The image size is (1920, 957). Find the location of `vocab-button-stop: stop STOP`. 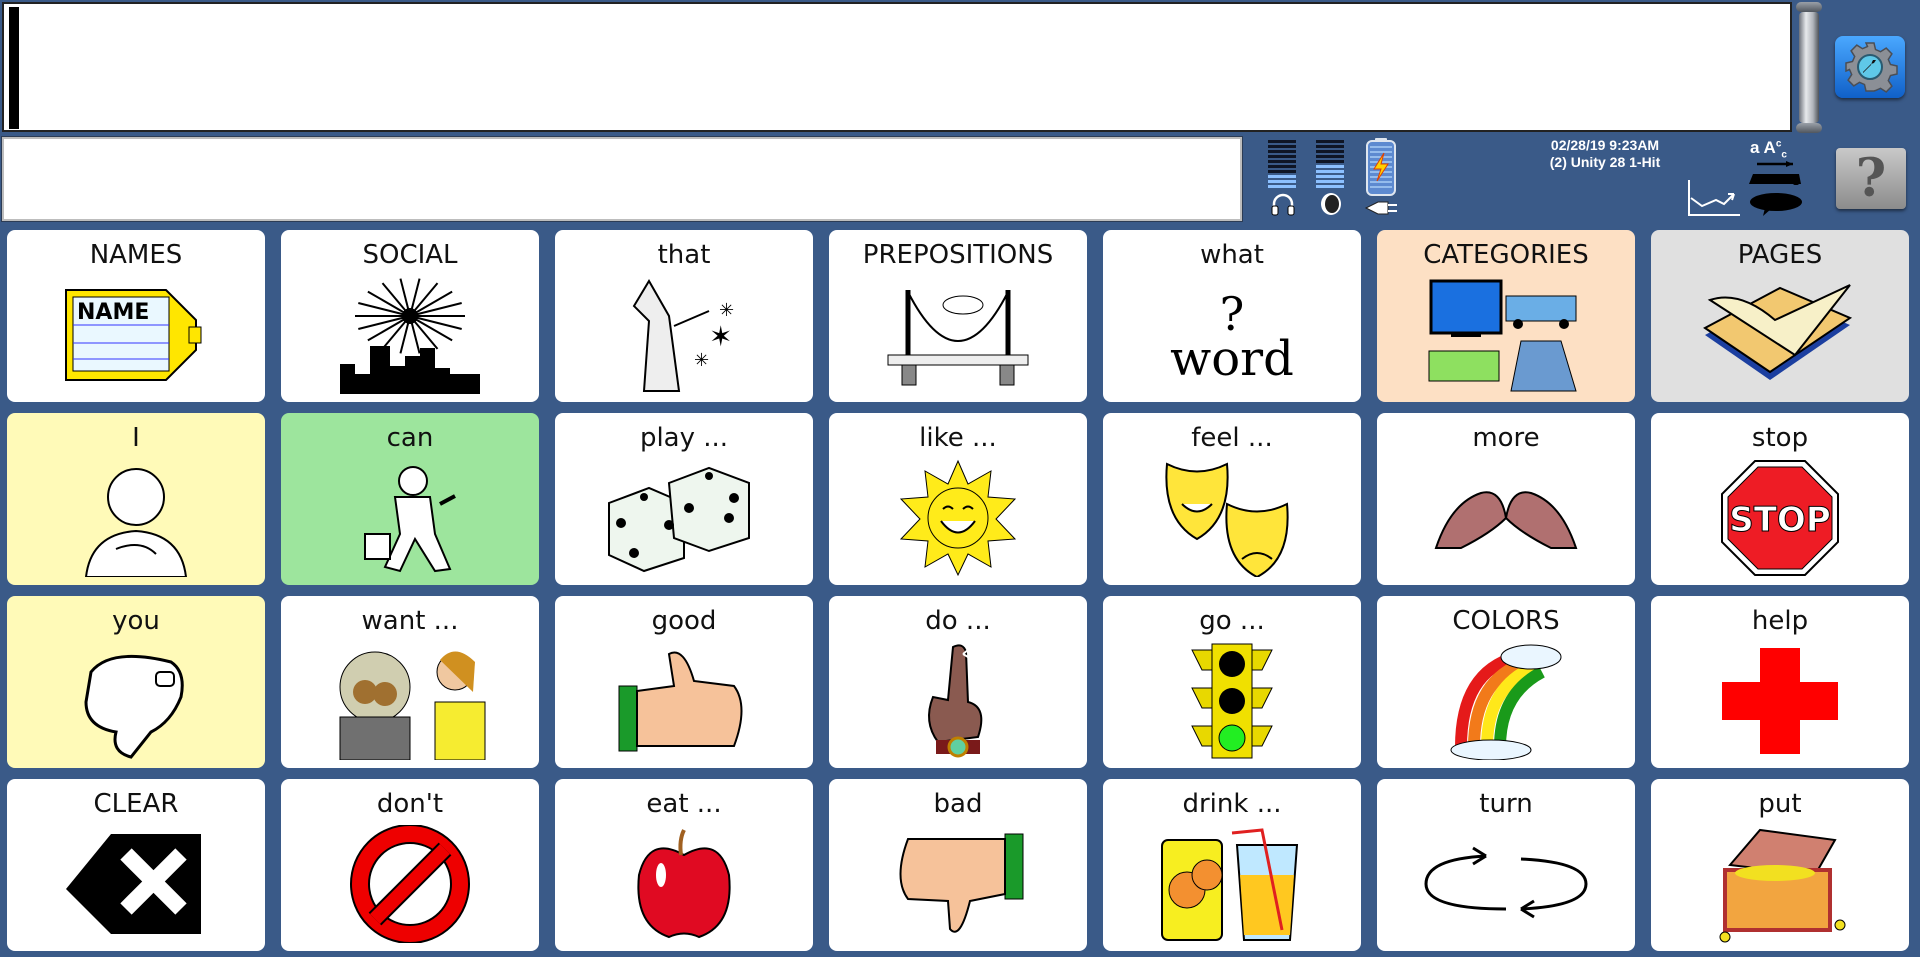

vocab-button-stop: stop STOP is located at coordinates (1780, 499).